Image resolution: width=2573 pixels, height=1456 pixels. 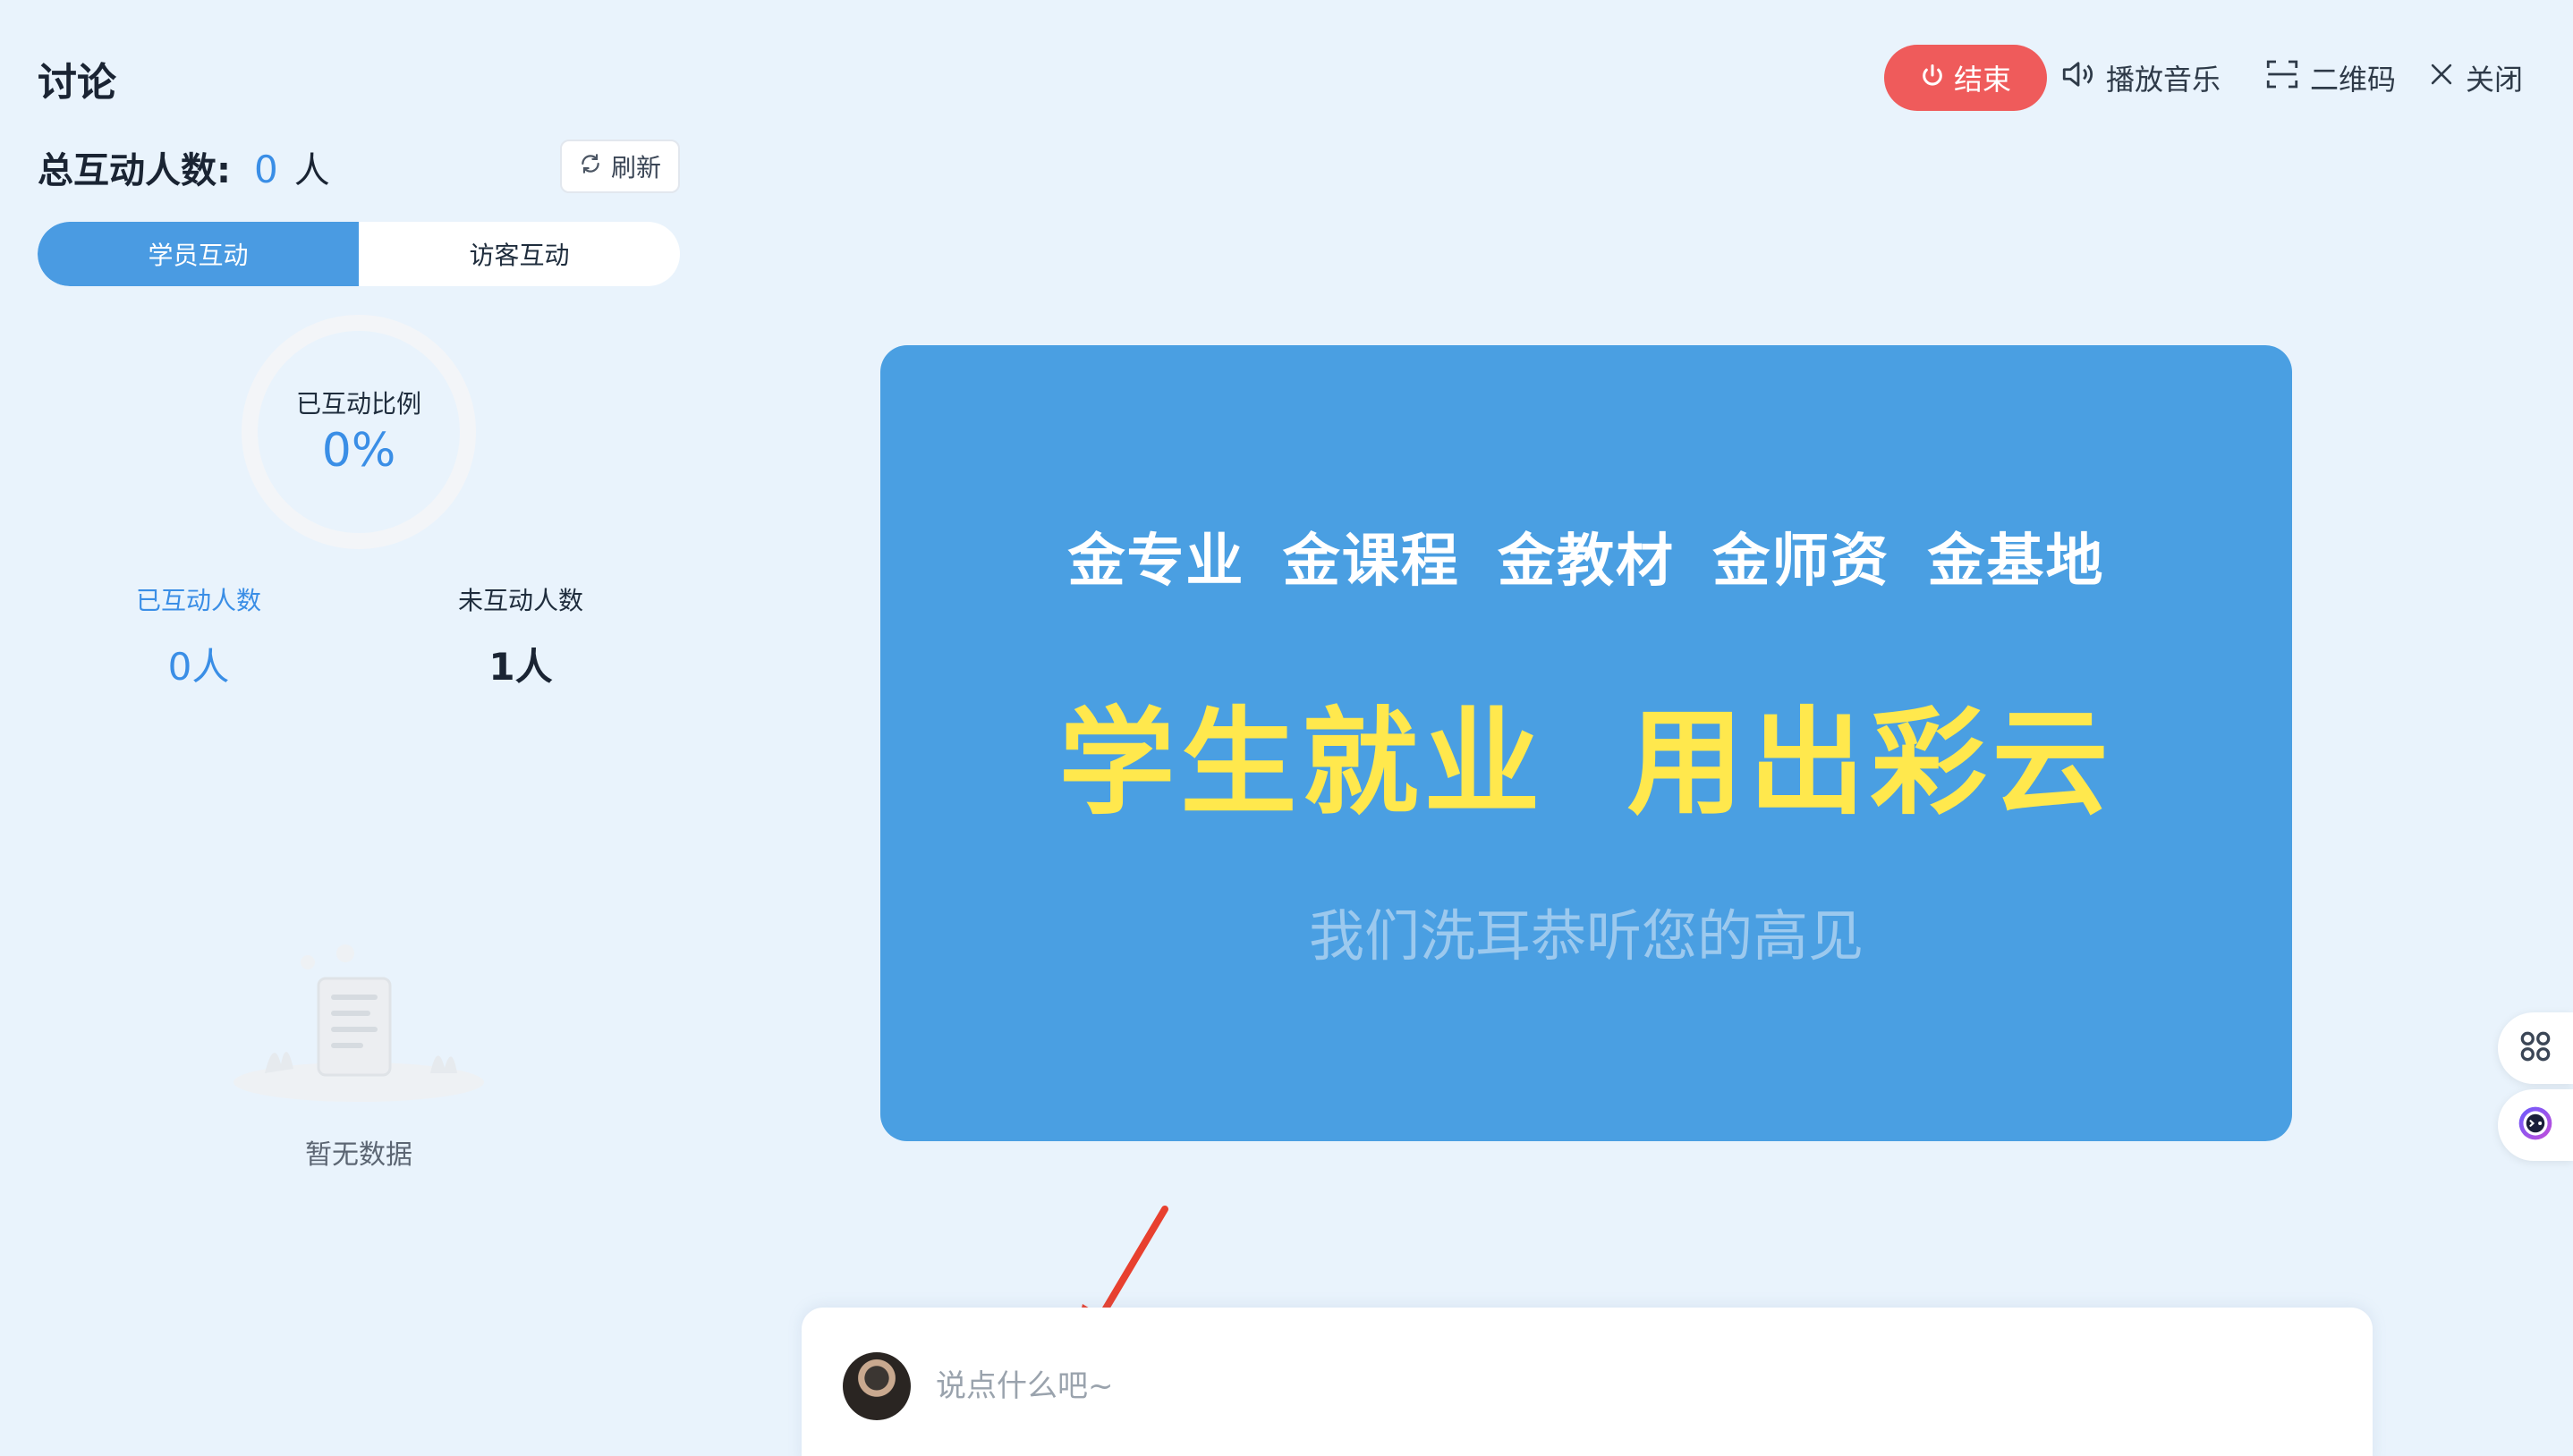 What do you see at coordinates (519, 254) in the screenshot?
I see `tab-visitor-interaction: 访客互动` at bounding box center [519, 254].